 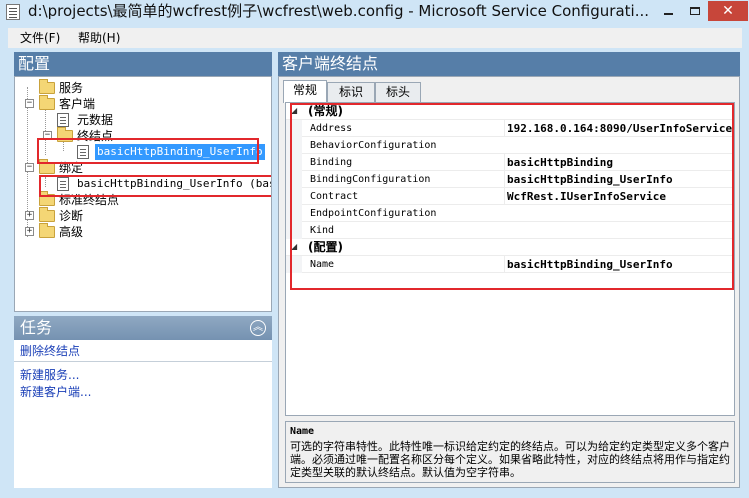 What do you see at coordinates (13, 12) in the screenshot?
I see `config-file-icon` at bounding box center [13, 12].